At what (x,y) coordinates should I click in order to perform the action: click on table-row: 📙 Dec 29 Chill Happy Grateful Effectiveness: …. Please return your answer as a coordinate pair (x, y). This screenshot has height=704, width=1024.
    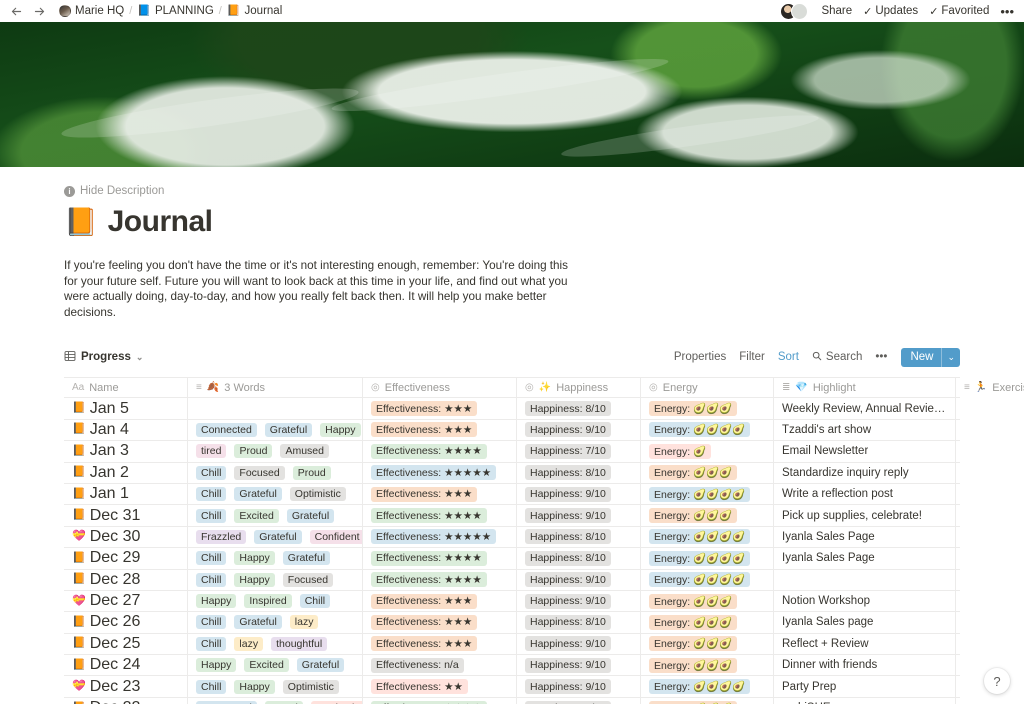
    Looking at the image, I should click on (512, 559).